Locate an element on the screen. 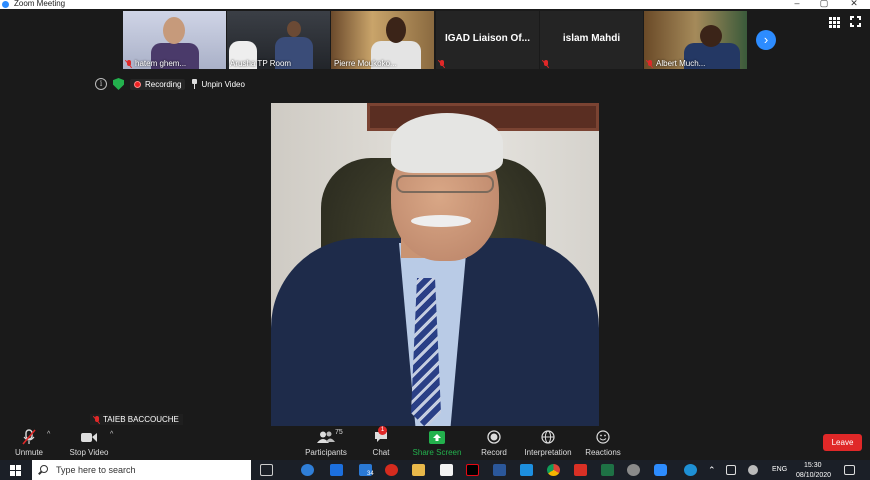 This screenshot has width=870, height=480. meeting-status-row: i Recording Unpin Video is located at coordinates (170, 84).